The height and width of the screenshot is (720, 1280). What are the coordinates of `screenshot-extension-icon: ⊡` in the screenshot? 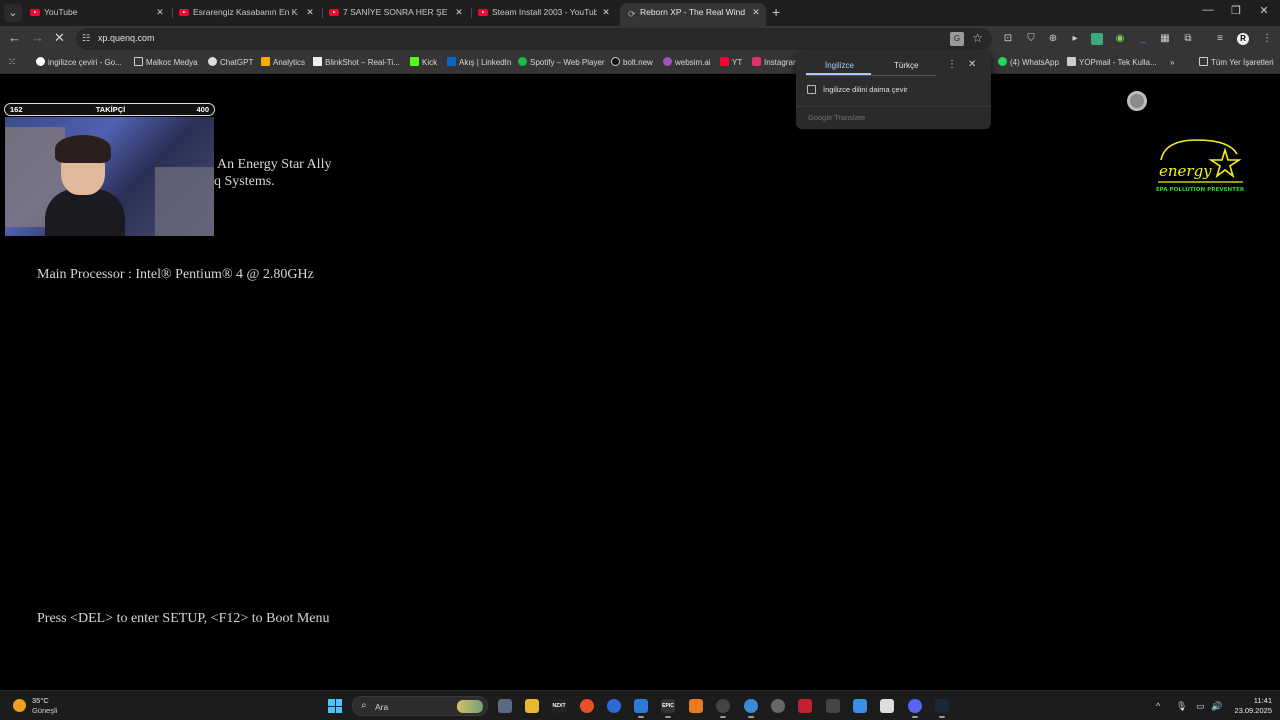 It's located at (1008, 39).